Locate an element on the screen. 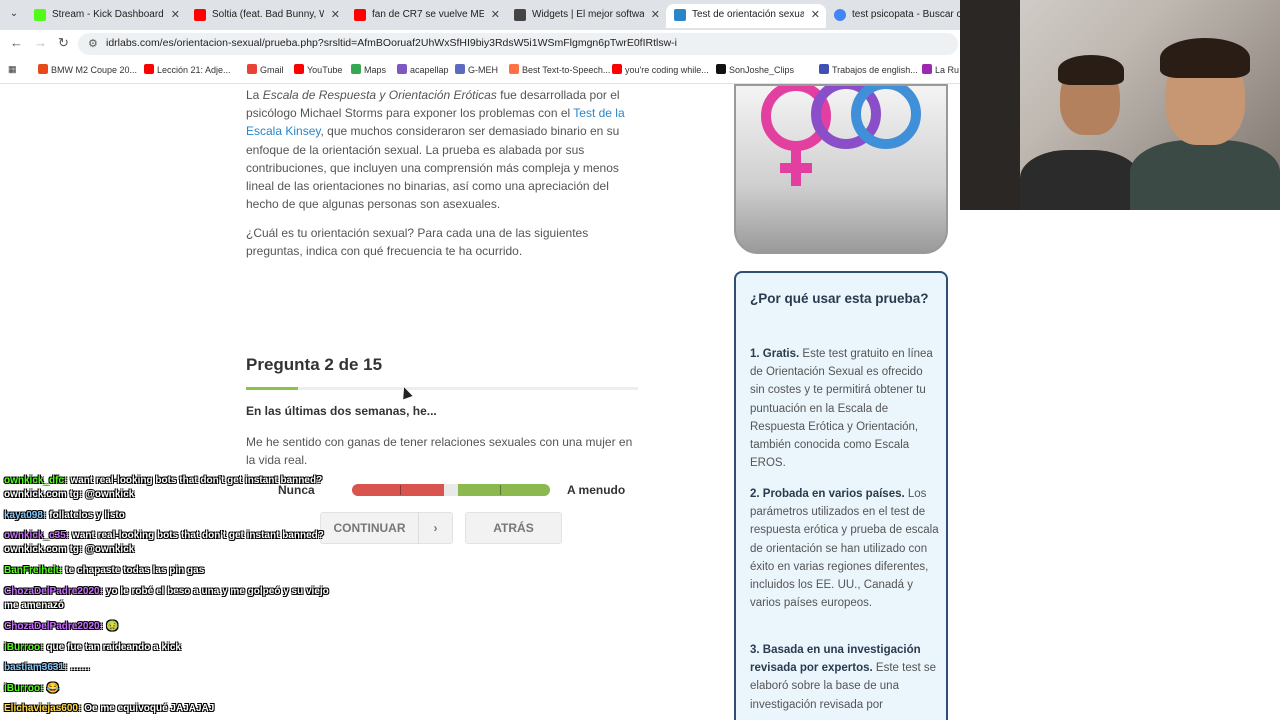  chat-message: kaya098: follatelos y listo is located at coordinates (64, 515).